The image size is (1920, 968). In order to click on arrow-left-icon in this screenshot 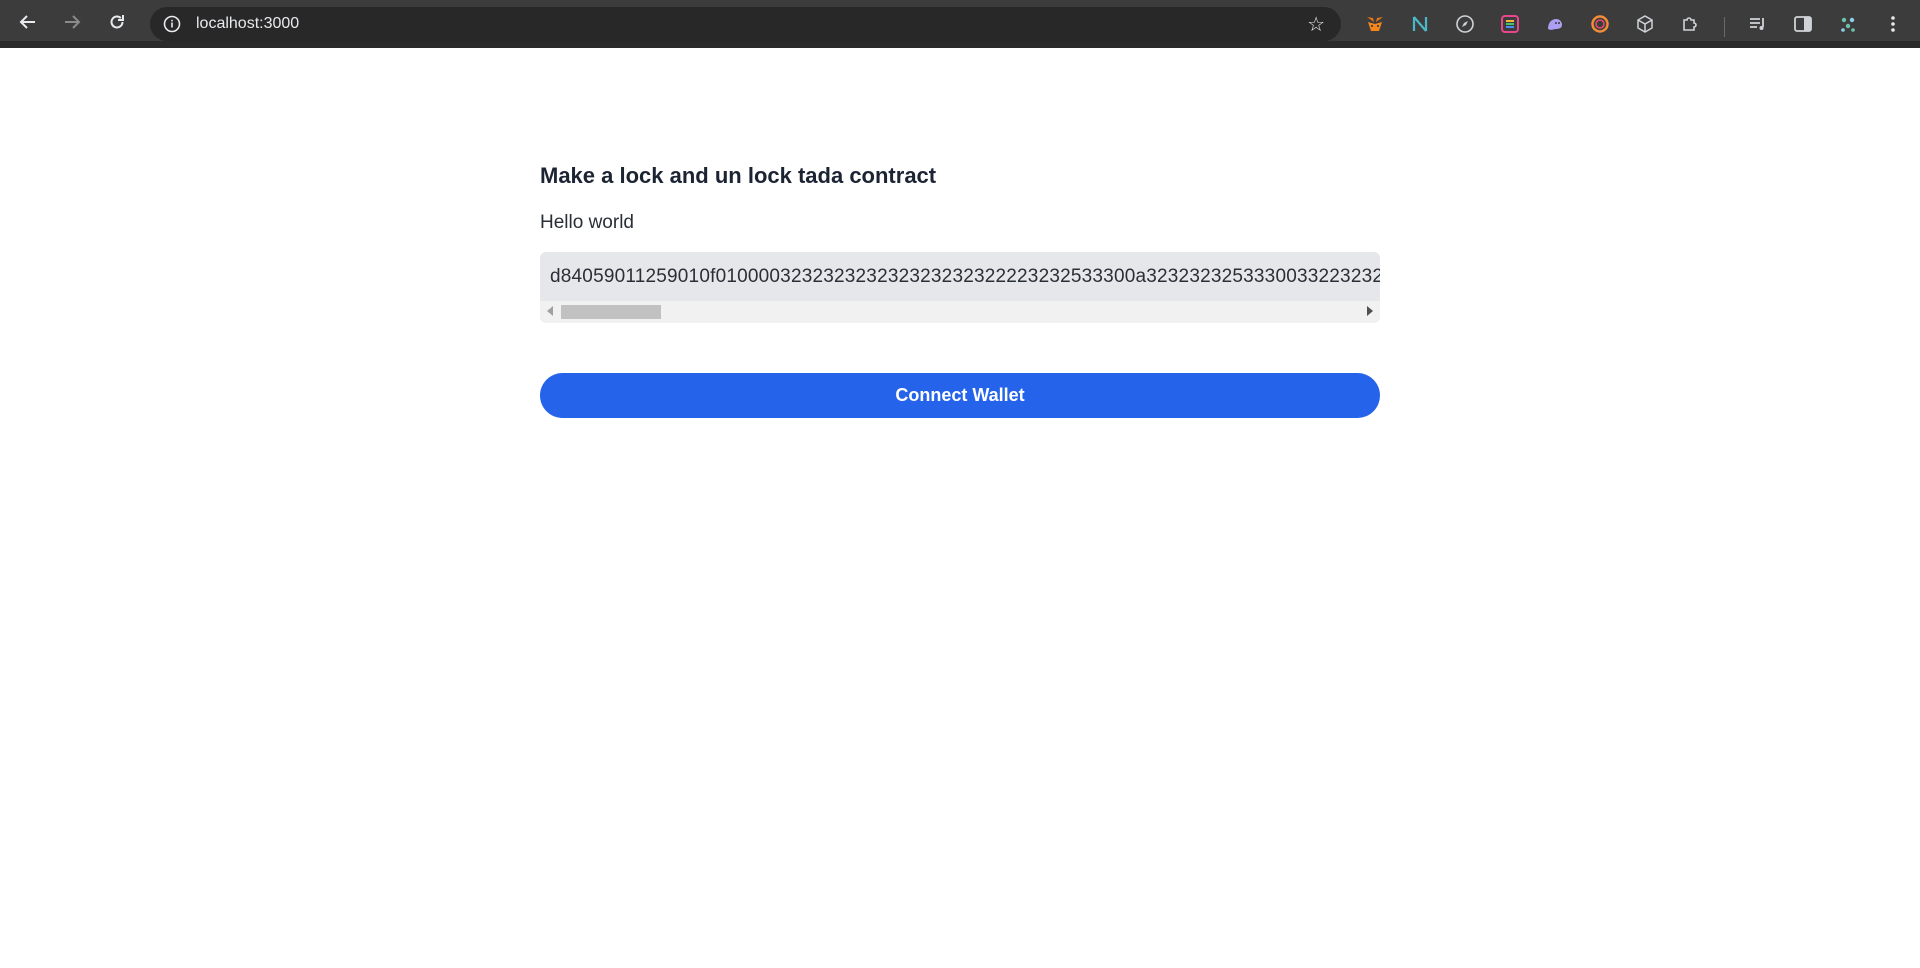, I will do `click(27, 22)`.